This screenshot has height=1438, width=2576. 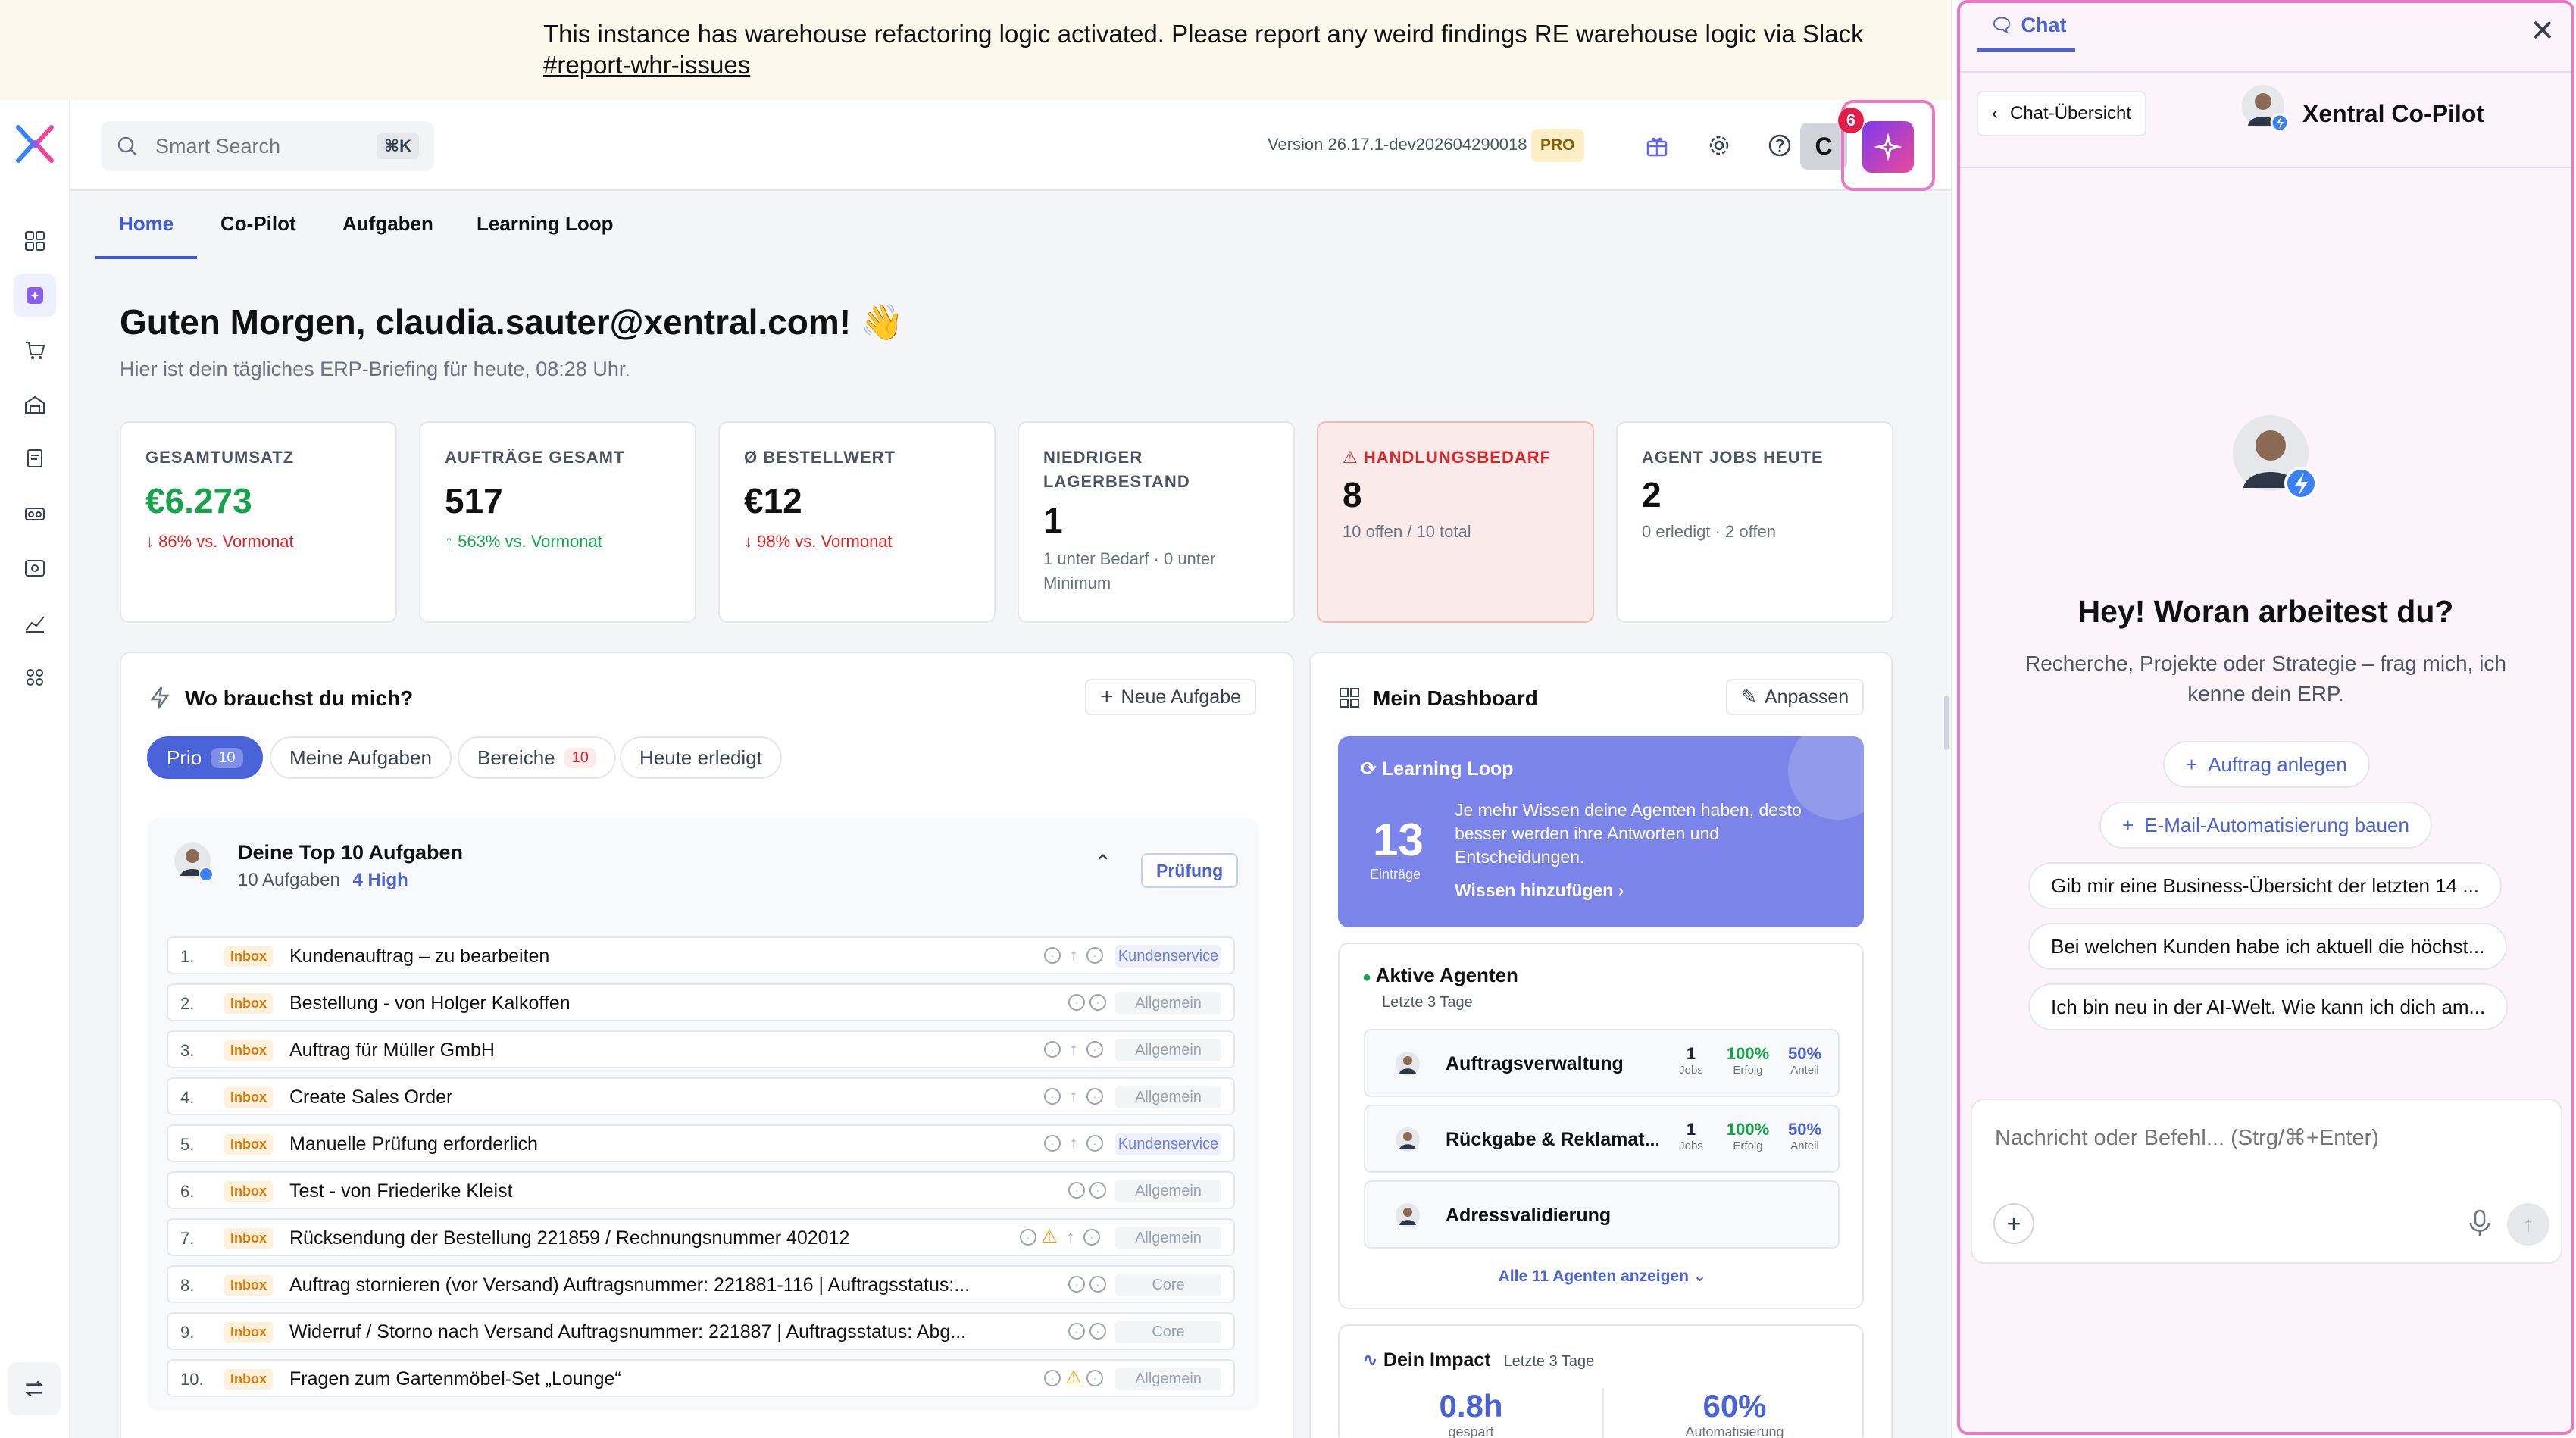 What do you see at coordinates (1594, 1276) in the screenshot?
I see `show-all-agents-label: Alle 11 Agenten anzeigen` at bounding box center [1594, 1276].